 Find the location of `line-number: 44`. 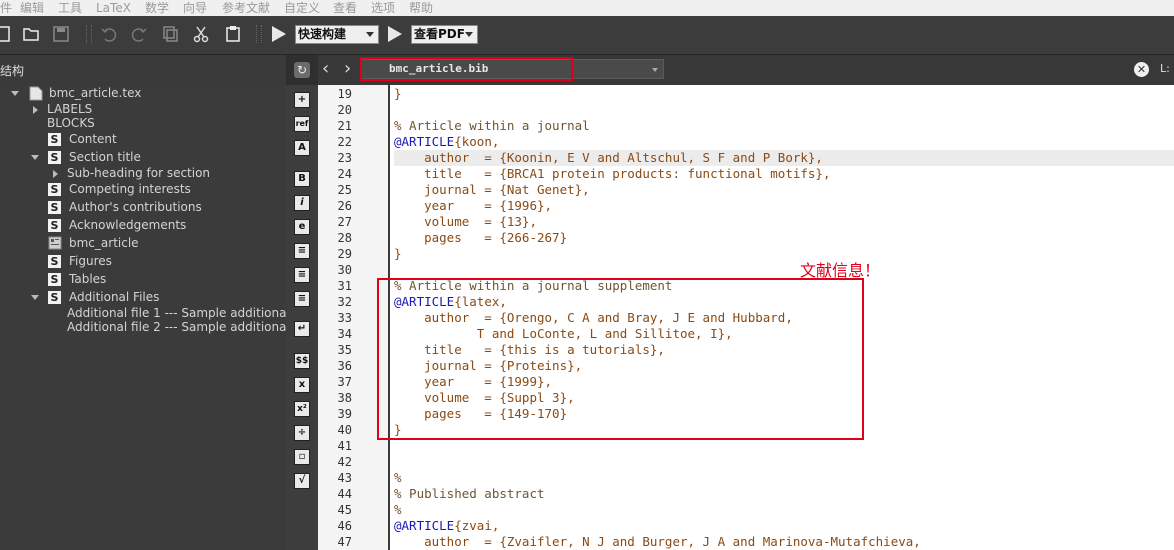

line-number: 44 is located at coordinates (344, 494).